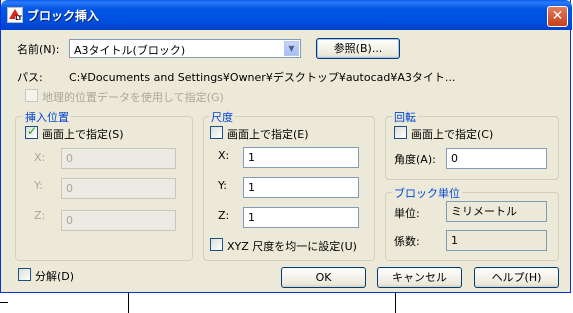 The width and height of the screenshot is (573, 313). I want to click on block-name-combobox: A3タイトル(ブロック) ▼, so click(185, 48).